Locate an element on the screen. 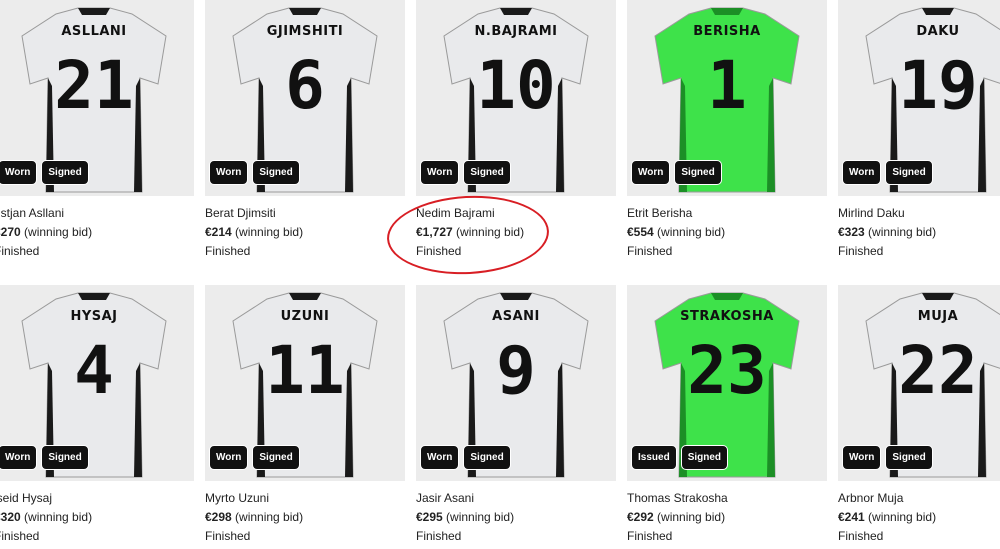  price-amount: €1,727 is located at coordinates (434, 232).